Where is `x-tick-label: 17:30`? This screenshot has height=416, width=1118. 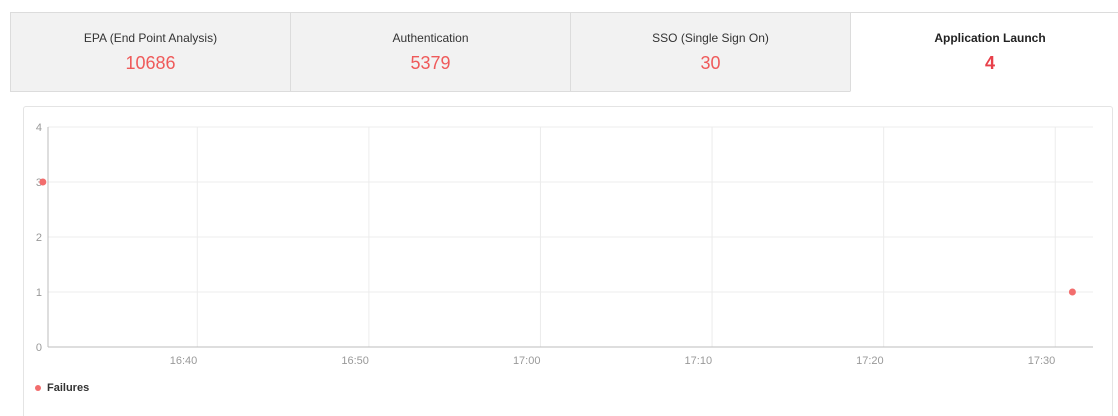
x-tick-label: 17:30 is located at coordinates (1042, 361).